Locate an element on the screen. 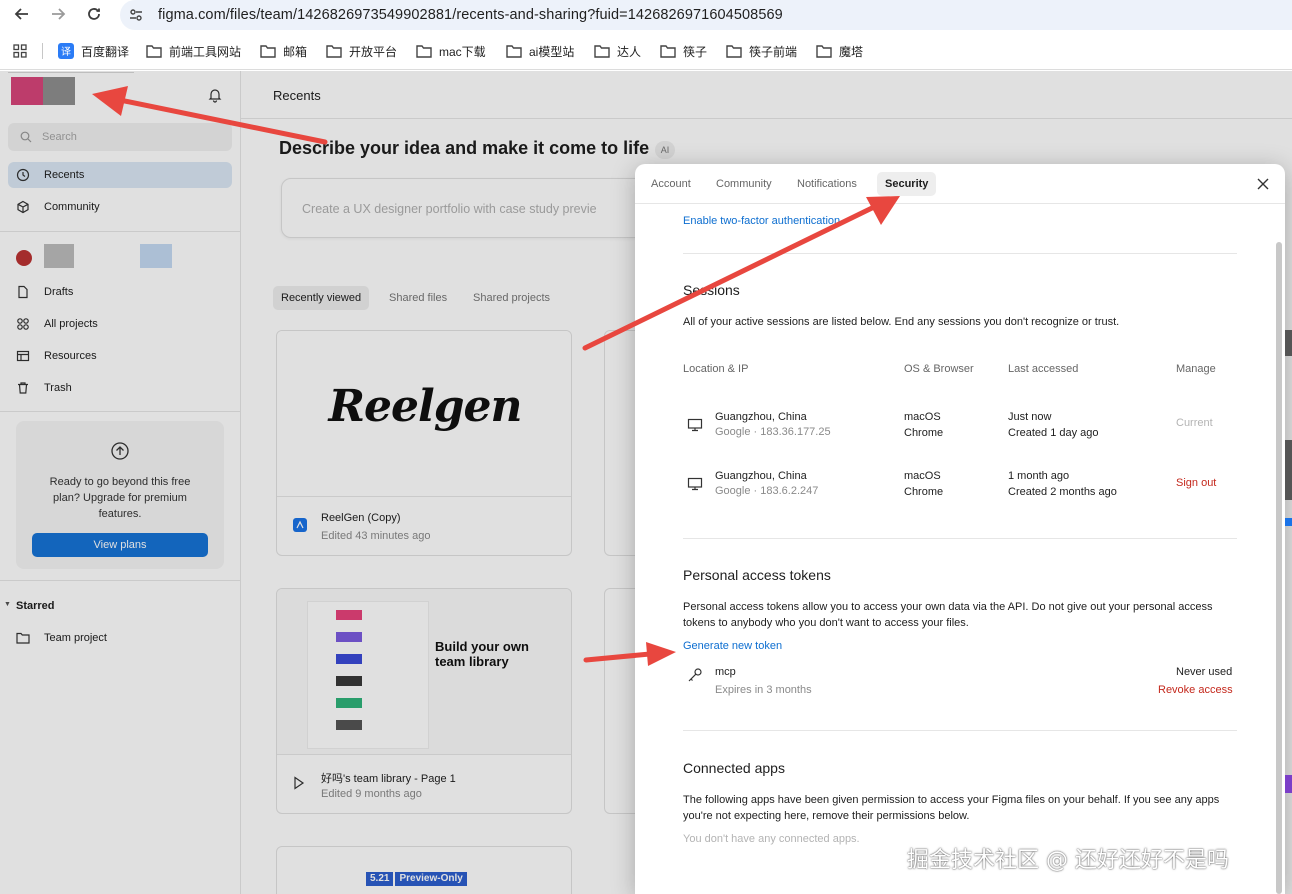 Image resolution: width=1292 pixels, height=894 pixels. session-last-accessed: 1 month ago is located at coordinates (1039, 476).